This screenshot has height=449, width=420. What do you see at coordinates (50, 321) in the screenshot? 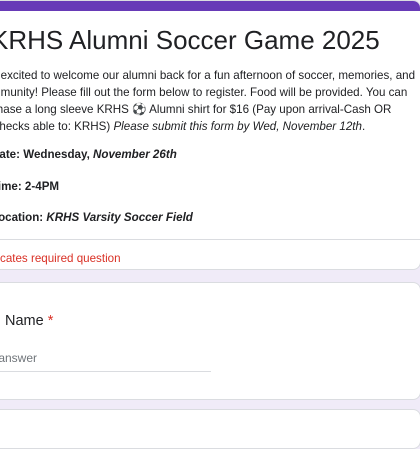
I see `required-asterisk: *` at bounding box center [50, 321].